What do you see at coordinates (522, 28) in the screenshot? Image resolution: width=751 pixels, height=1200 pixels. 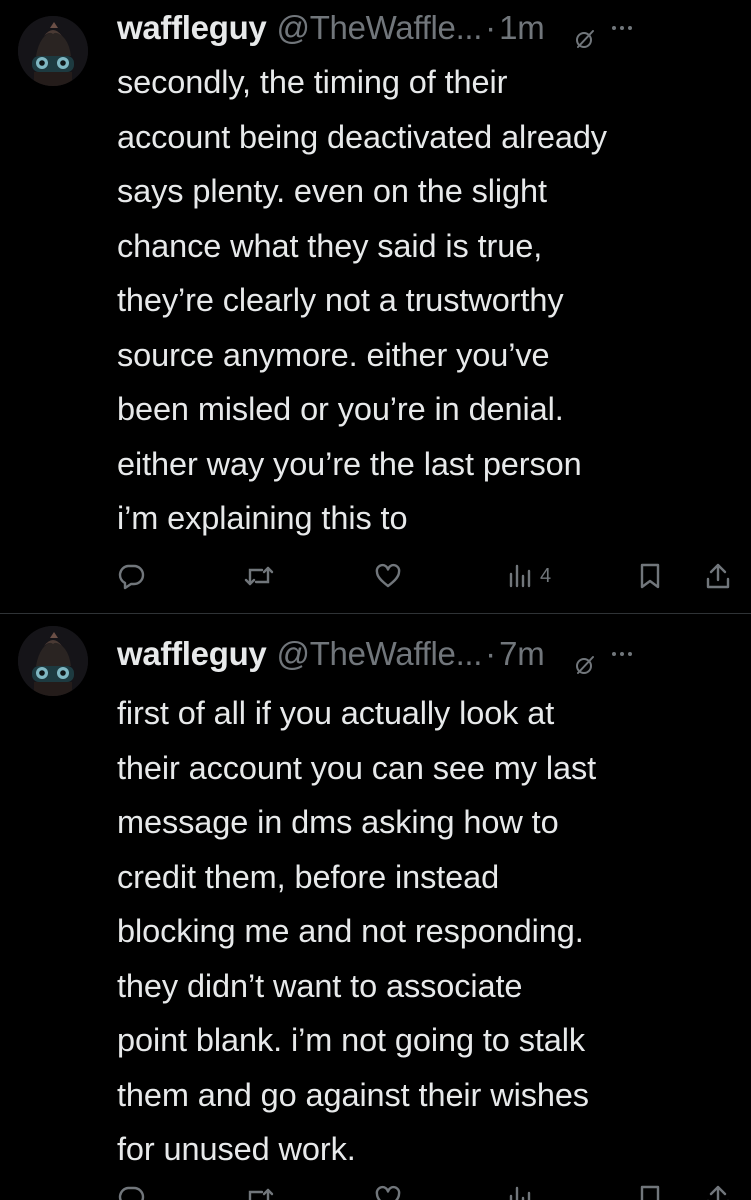 I see `tweet-time: 1m` at bounding box center [522, 28].